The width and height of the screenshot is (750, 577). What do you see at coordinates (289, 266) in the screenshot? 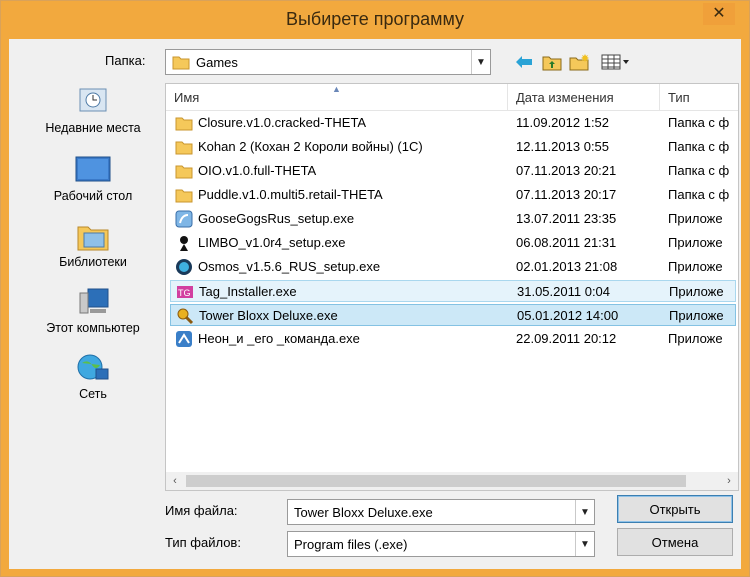
I see `file-name: Osmos_v1.5.6_RUS_setup.exe` at bounding box center [289, 266].